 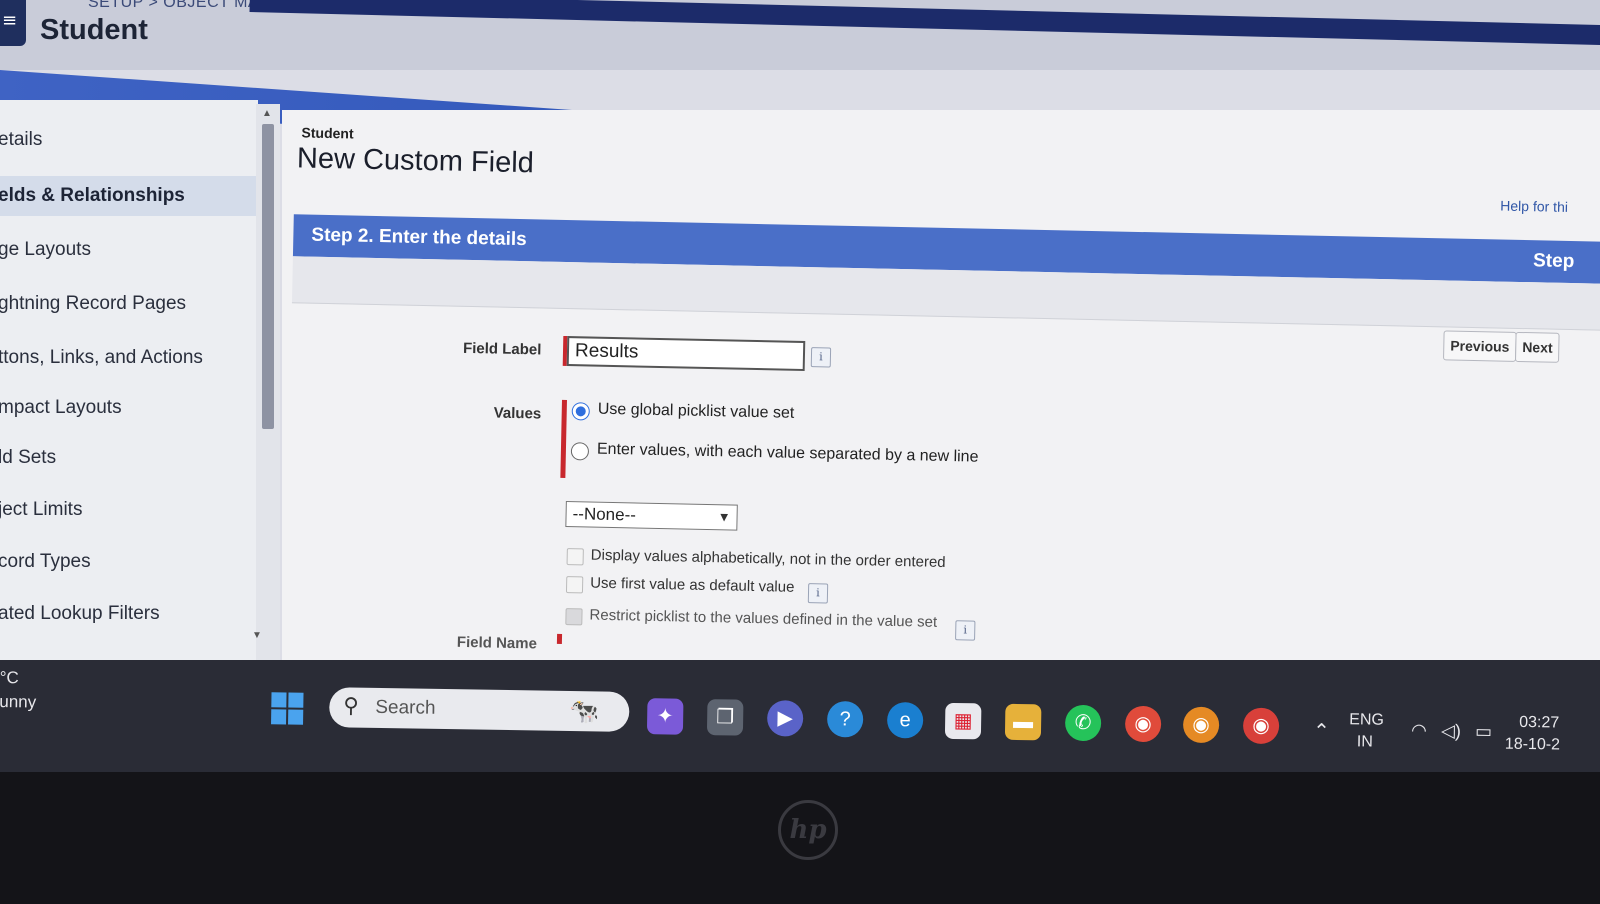 What do you see at coordinates (651, 516) in the screenshot?
I see `global-value-set-select: --None-- ▼` at bounding box center [651, 516].